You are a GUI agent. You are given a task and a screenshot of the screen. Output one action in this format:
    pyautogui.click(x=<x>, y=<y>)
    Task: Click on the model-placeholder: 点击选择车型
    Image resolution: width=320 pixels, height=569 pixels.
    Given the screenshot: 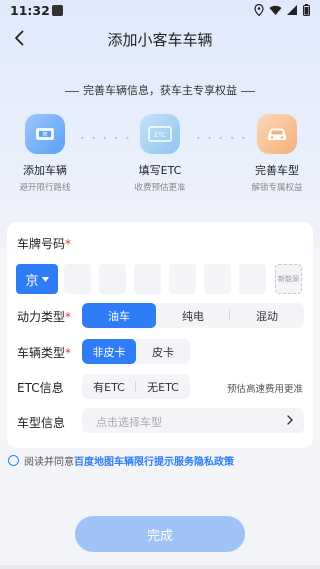 What is the action you would take?
    pyautogui.click(x=129, y=422)
    